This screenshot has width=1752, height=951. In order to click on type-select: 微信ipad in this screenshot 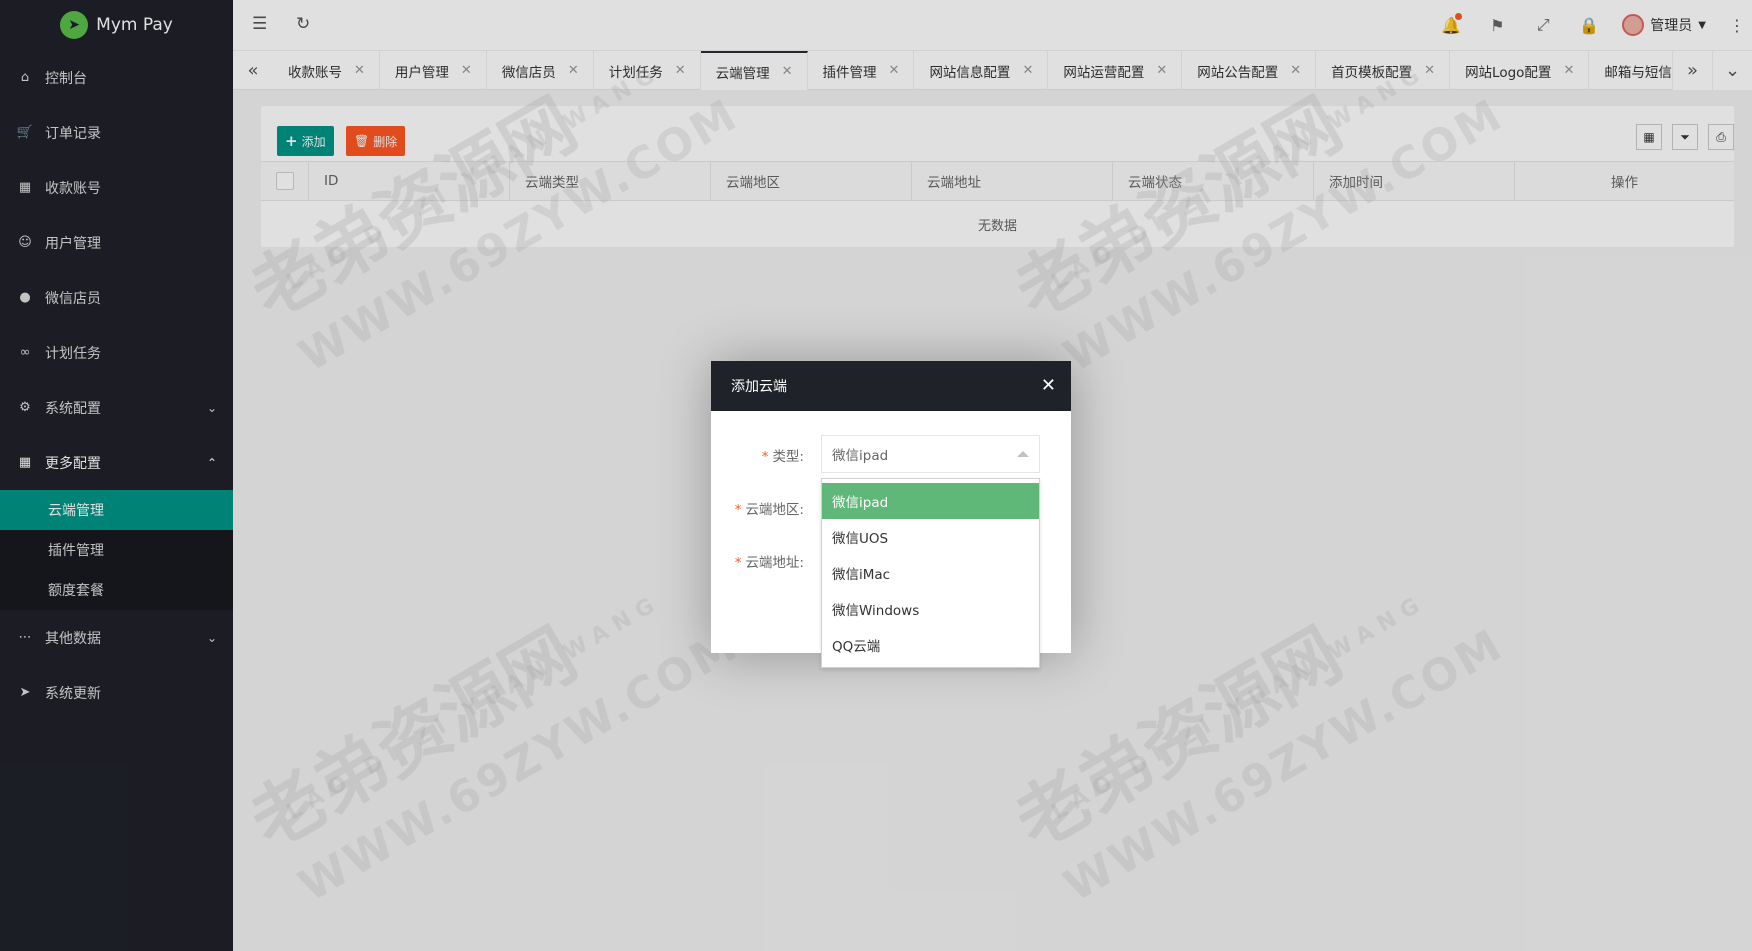, I will do `click(930, 454)`.